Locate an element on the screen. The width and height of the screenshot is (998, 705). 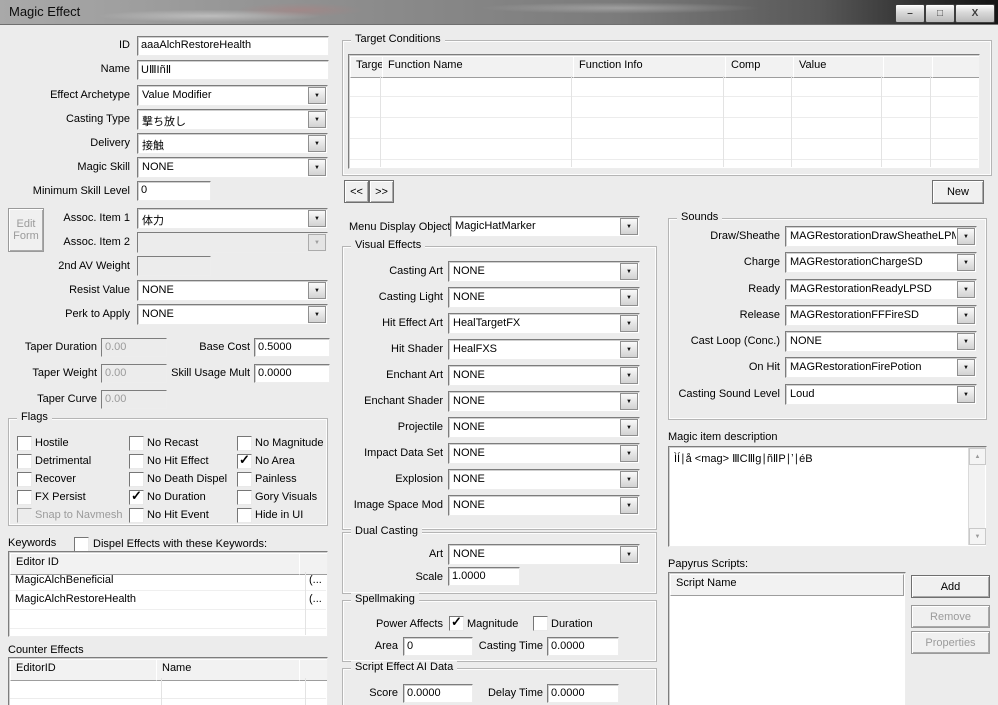
resist-value-label: Resist Value is located at coordinates (99, 290).